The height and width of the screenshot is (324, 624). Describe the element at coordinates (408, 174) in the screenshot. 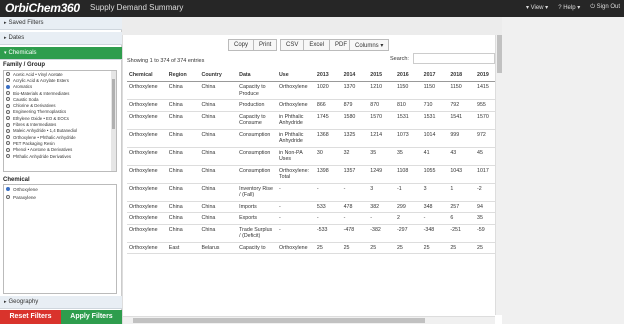

I see `table-cell: 1108` at that location.